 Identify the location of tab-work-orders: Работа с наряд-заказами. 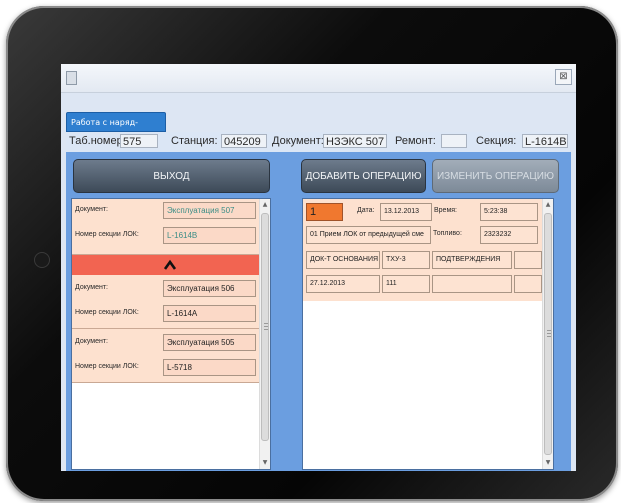
(116, 129).